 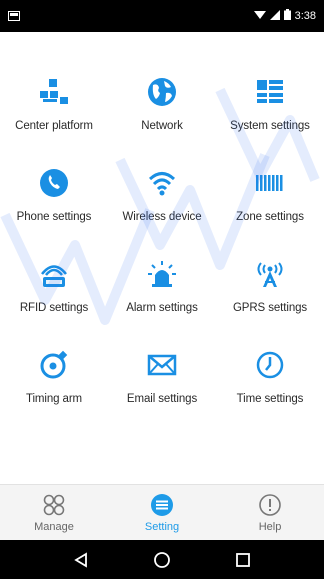 I want to click on system-settings-tile: System settings, so click(x=270, y=113).